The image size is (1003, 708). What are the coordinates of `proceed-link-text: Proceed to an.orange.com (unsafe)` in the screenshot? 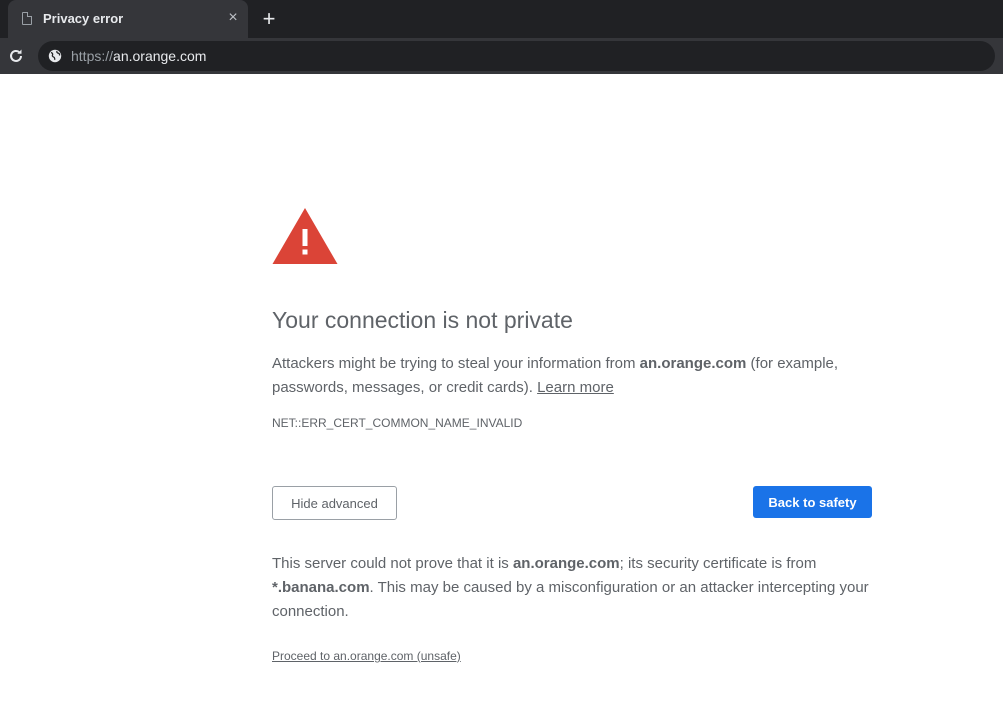 It's located at (366, 656).